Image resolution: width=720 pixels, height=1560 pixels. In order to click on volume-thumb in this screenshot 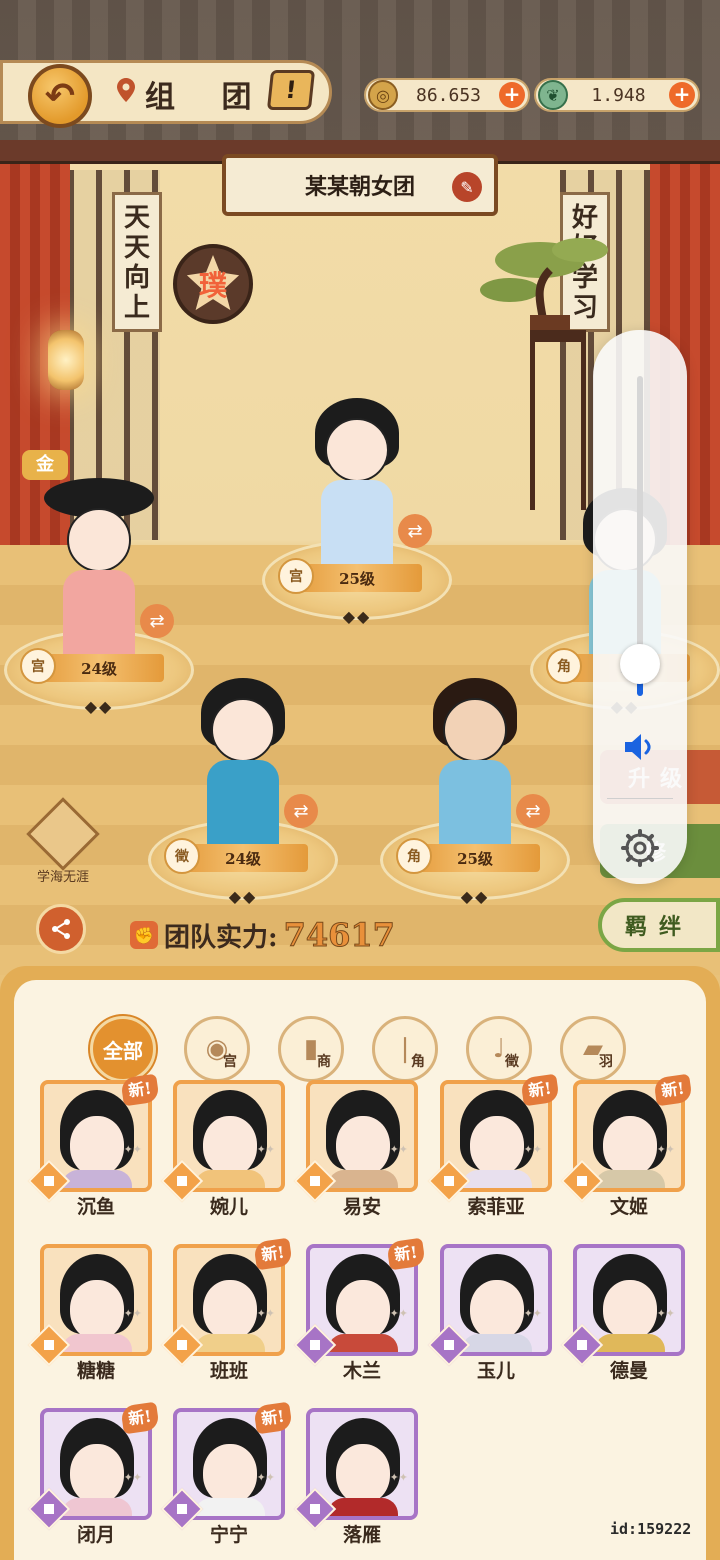, I will do `click(640, 664)`.